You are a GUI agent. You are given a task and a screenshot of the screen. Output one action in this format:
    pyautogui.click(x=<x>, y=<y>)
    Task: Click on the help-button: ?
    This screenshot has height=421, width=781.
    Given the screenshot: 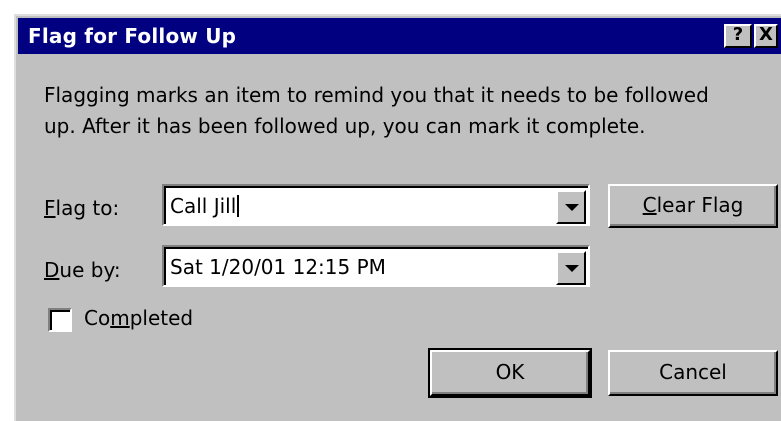 What is the action you would take?
    pyautogui.click(x=738, y=36)
    